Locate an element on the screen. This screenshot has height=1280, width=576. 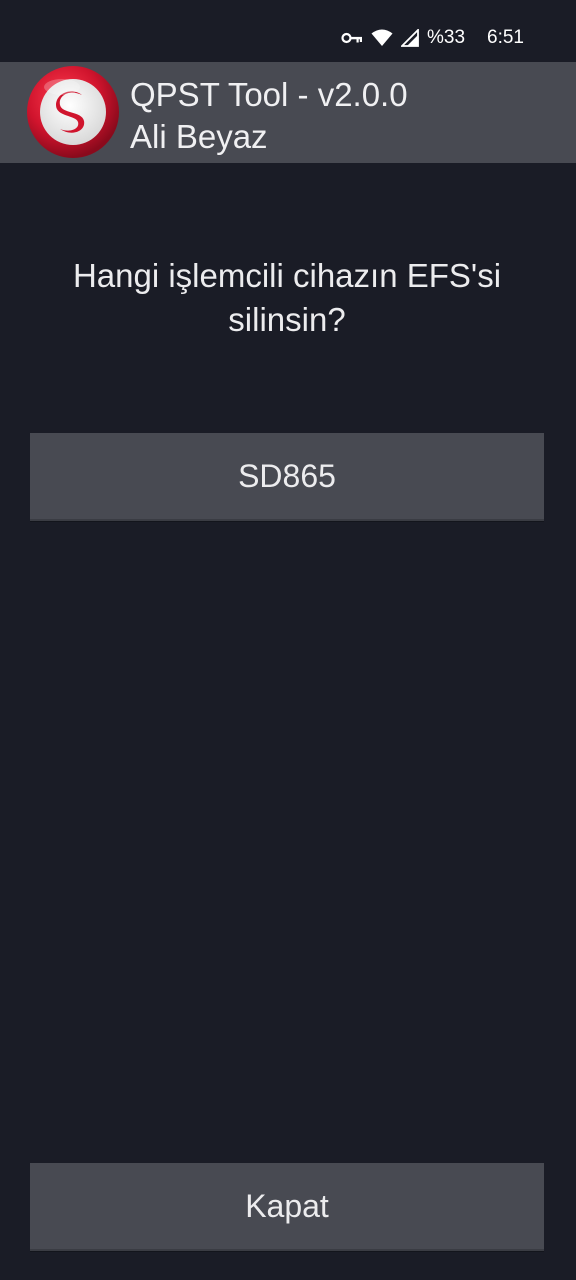
app-title: QPST Tool - v2.0.0 is located at coordinates (269, 94).